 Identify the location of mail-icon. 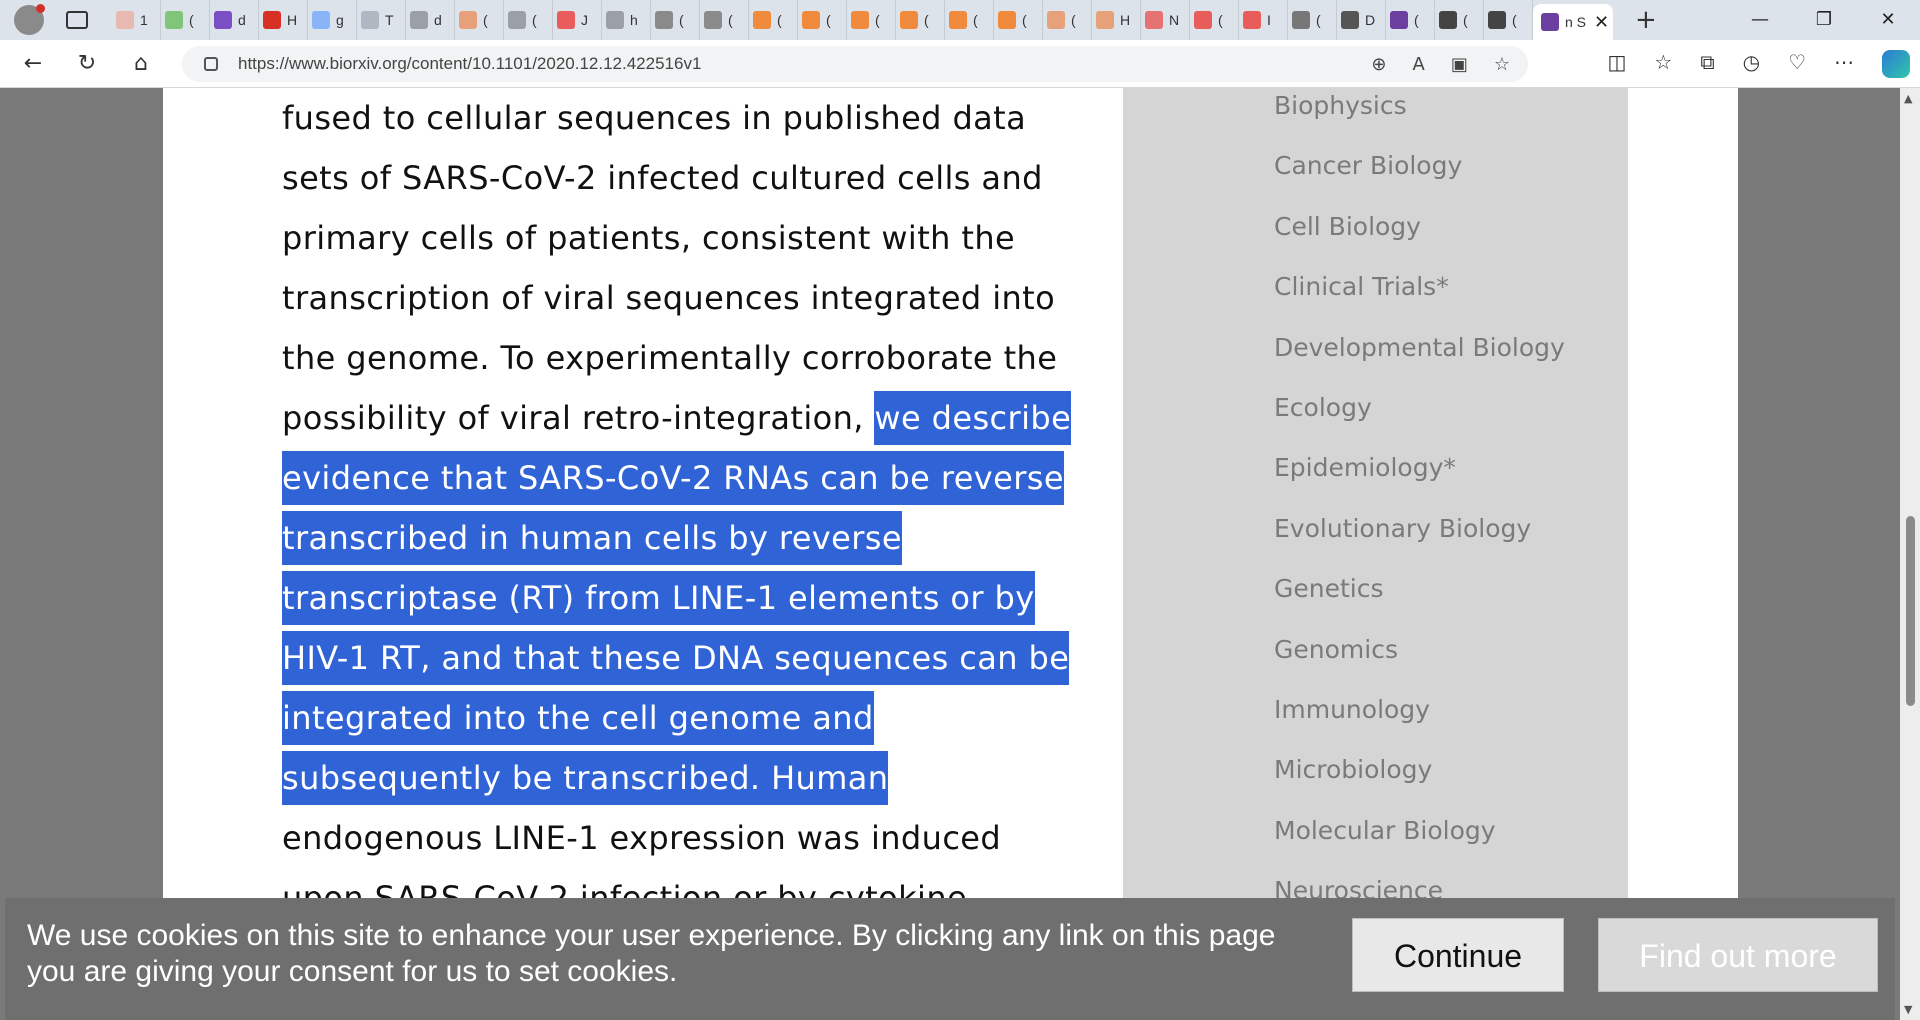
(1399, 20).